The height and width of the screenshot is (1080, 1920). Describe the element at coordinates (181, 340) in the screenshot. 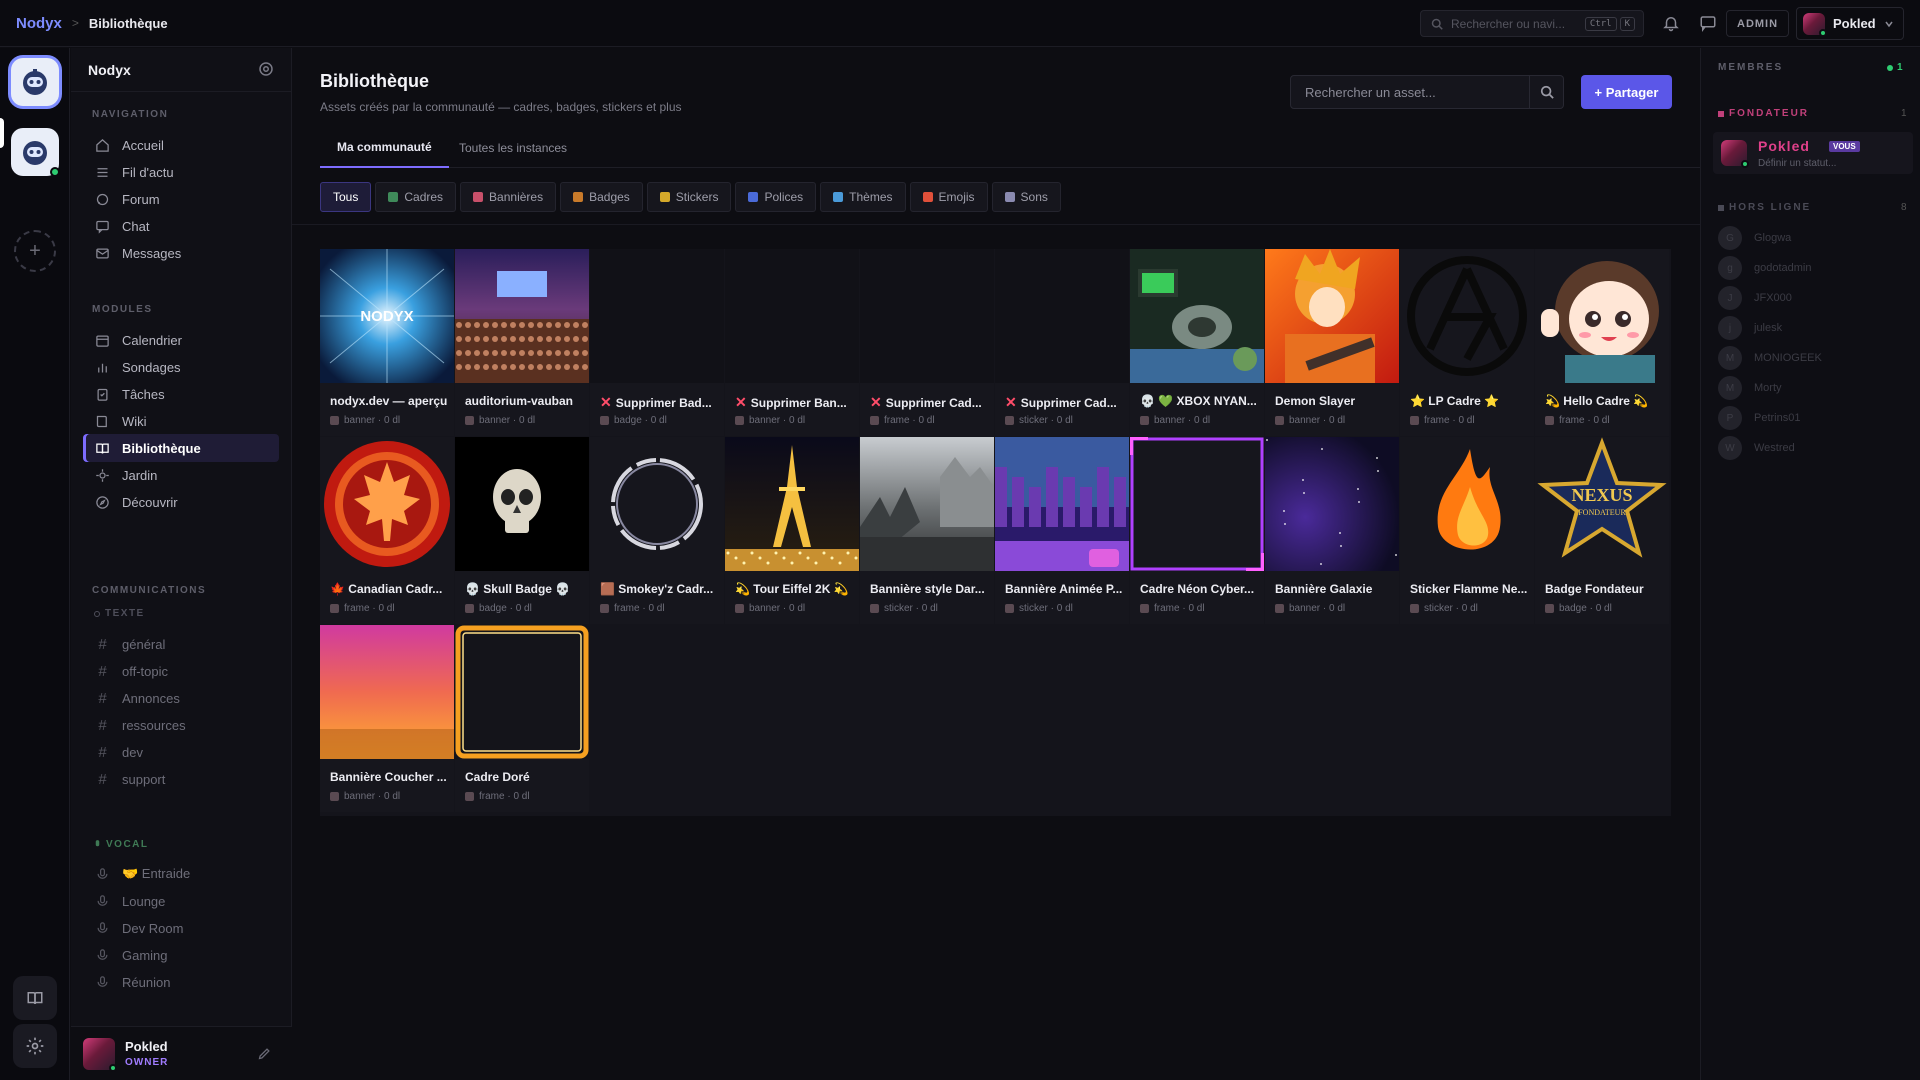

I see `sidebar-item-calendrier: Calendrier` at that location.